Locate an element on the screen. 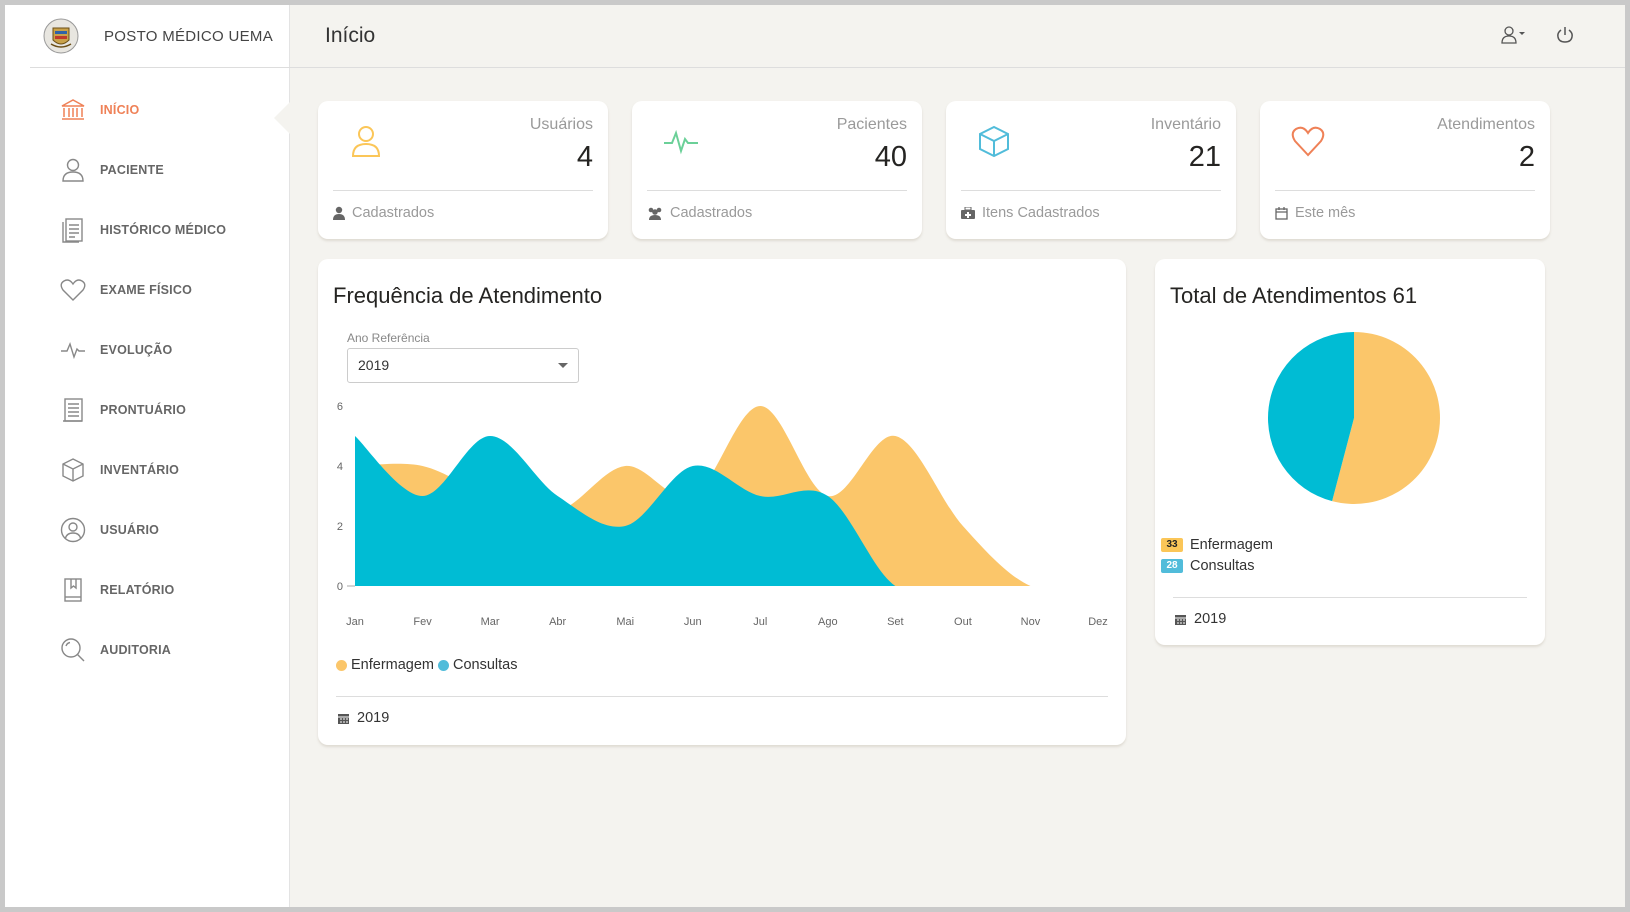  logout-button is located at coordinates (1565, 37).